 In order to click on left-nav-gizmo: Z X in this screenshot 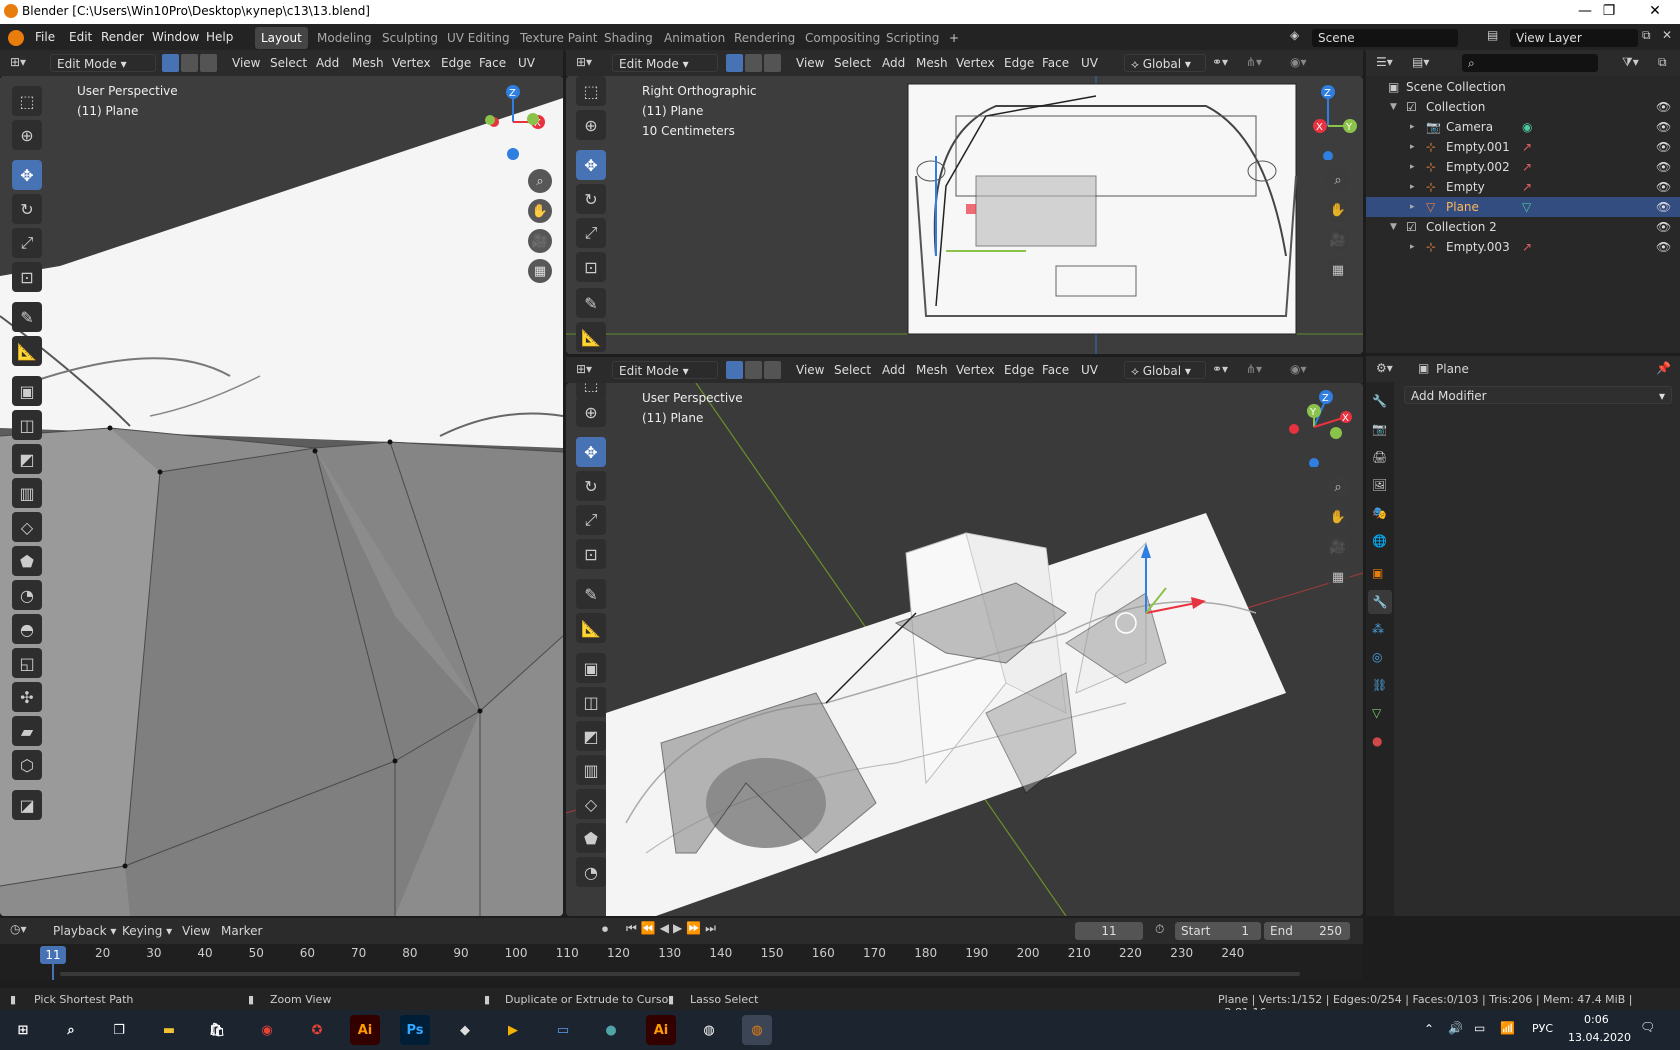, I will do `click(515, 122)`.